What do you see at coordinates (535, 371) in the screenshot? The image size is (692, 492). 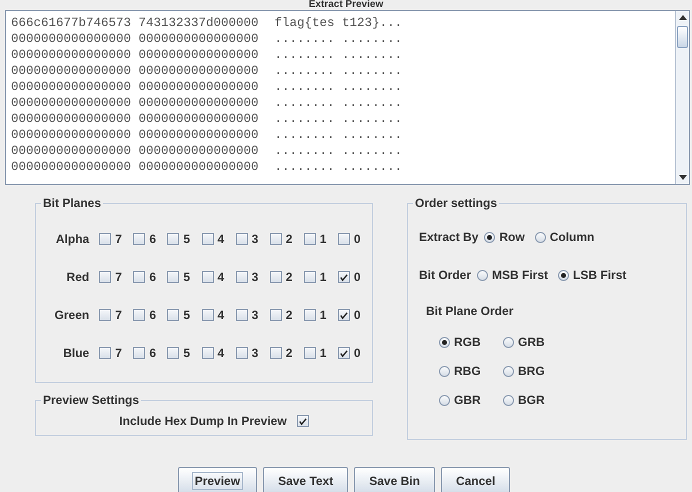 I see `plane-order-radio: BRG` at bounding box center [535, 371].